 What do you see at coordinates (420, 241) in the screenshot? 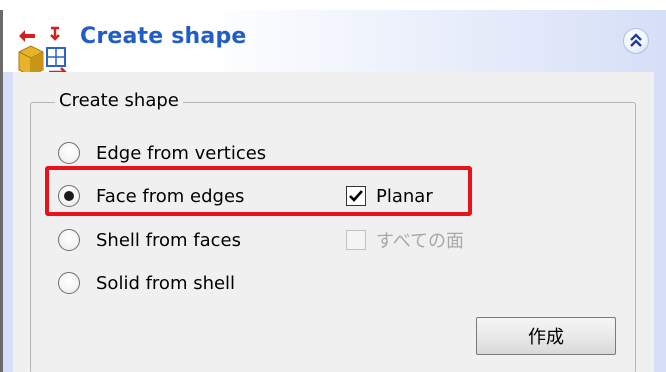
I see `all-faces-label: すべての面` at bounding box center [420, 241].